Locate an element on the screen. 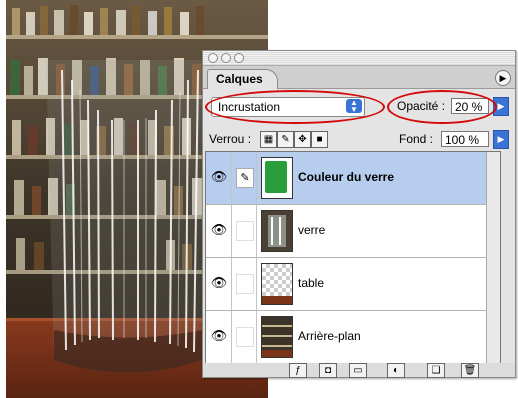  layer-name: verre is located at coordinates (312, 230).